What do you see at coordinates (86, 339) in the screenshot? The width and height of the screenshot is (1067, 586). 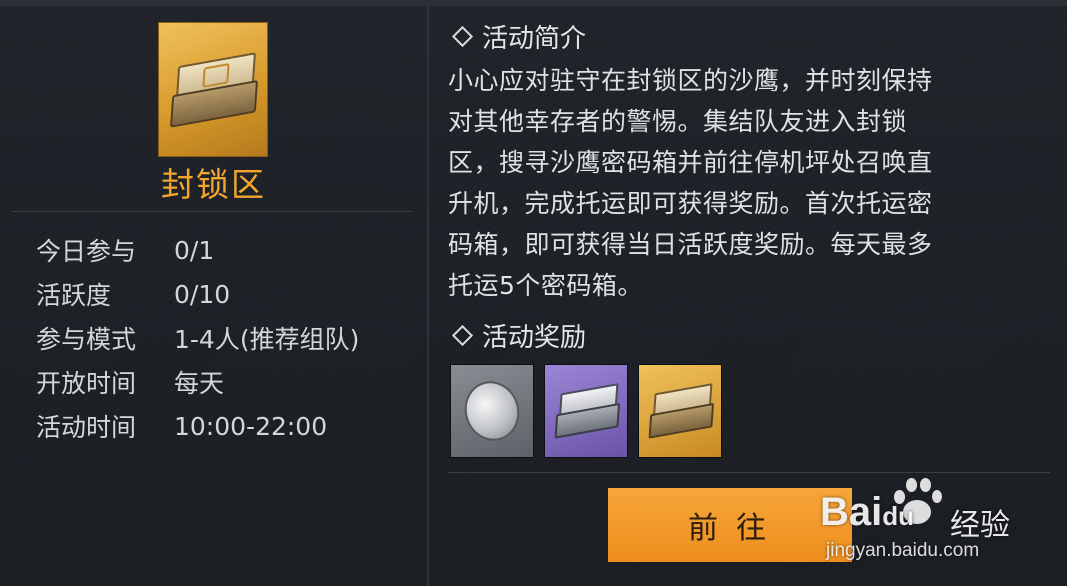 I see `stat-label: 参与模式` at bounding box center [86, 339].